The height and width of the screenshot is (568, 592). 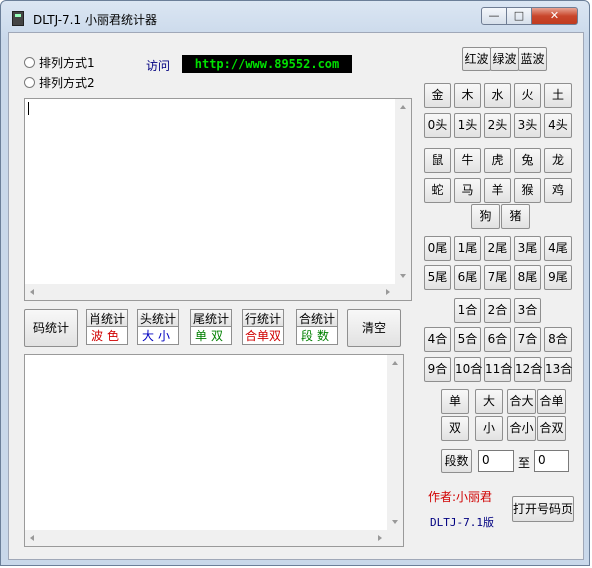 What do you see at coordinates (374, 328) in the screenshot?
I see `clear-button: 清空` at bounding box center [374, 328].